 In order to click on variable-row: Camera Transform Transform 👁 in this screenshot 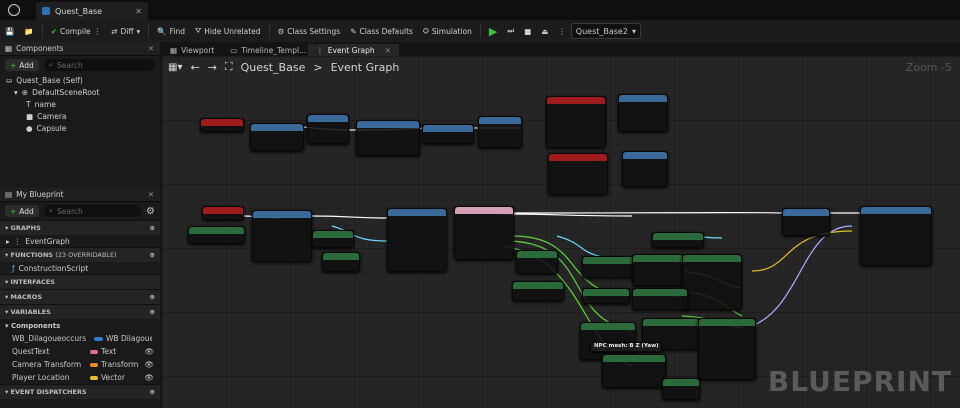, I will do `click(80, 364)`.